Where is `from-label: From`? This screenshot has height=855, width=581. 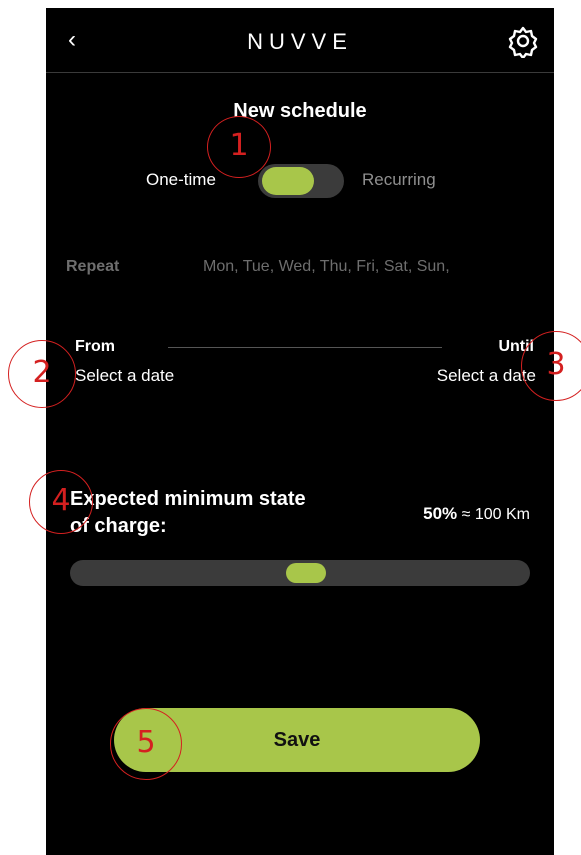 from-label: From is located at coordinates (95, 346).